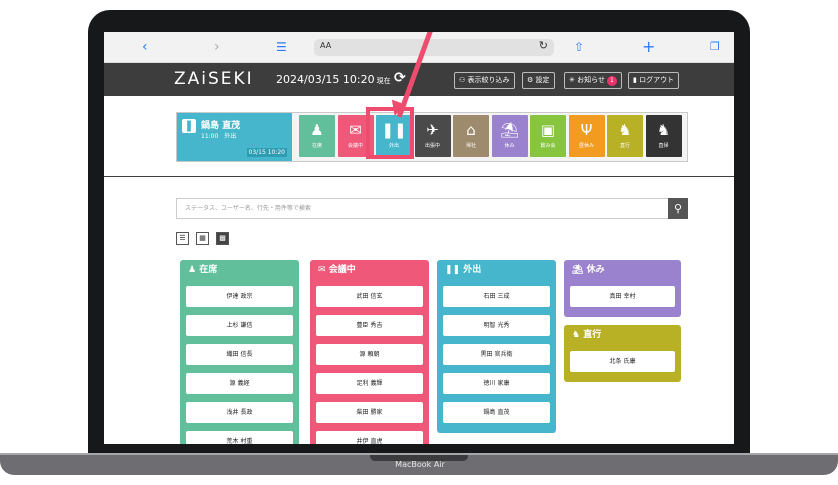  Describe the element at coordinates (400, 78) in the screenshot. I see `refresh-icon: ⟳` at that location.